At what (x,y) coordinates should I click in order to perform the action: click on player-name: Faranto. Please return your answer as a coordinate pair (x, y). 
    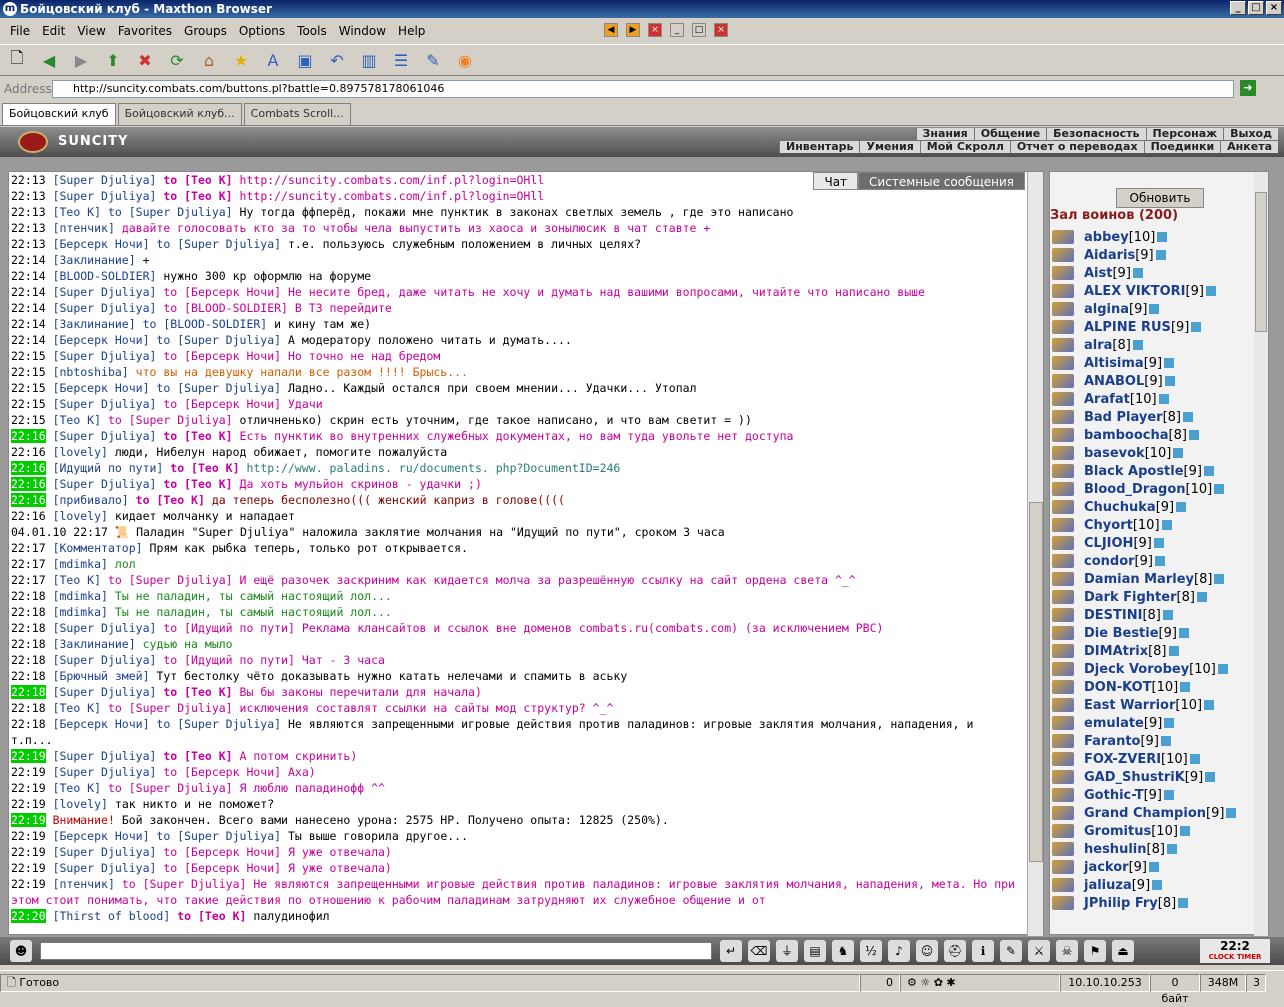
    Looking at the image, I should click on (1112, 741).